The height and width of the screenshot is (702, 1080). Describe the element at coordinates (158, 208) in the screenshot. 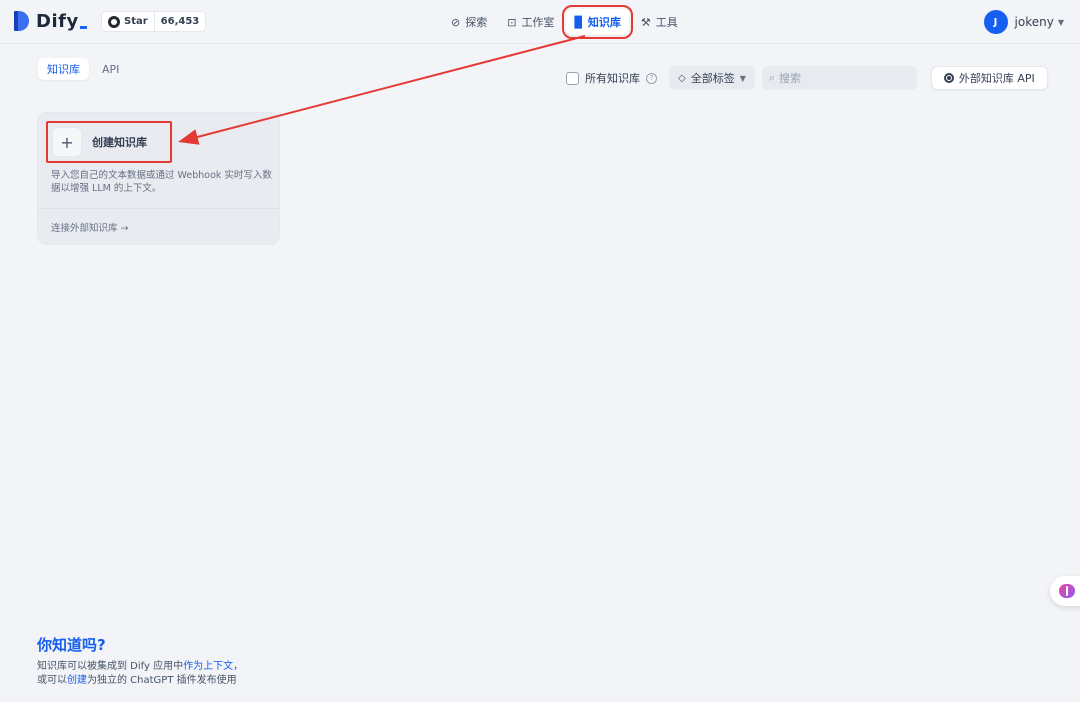

I see `card-divider` at that location.